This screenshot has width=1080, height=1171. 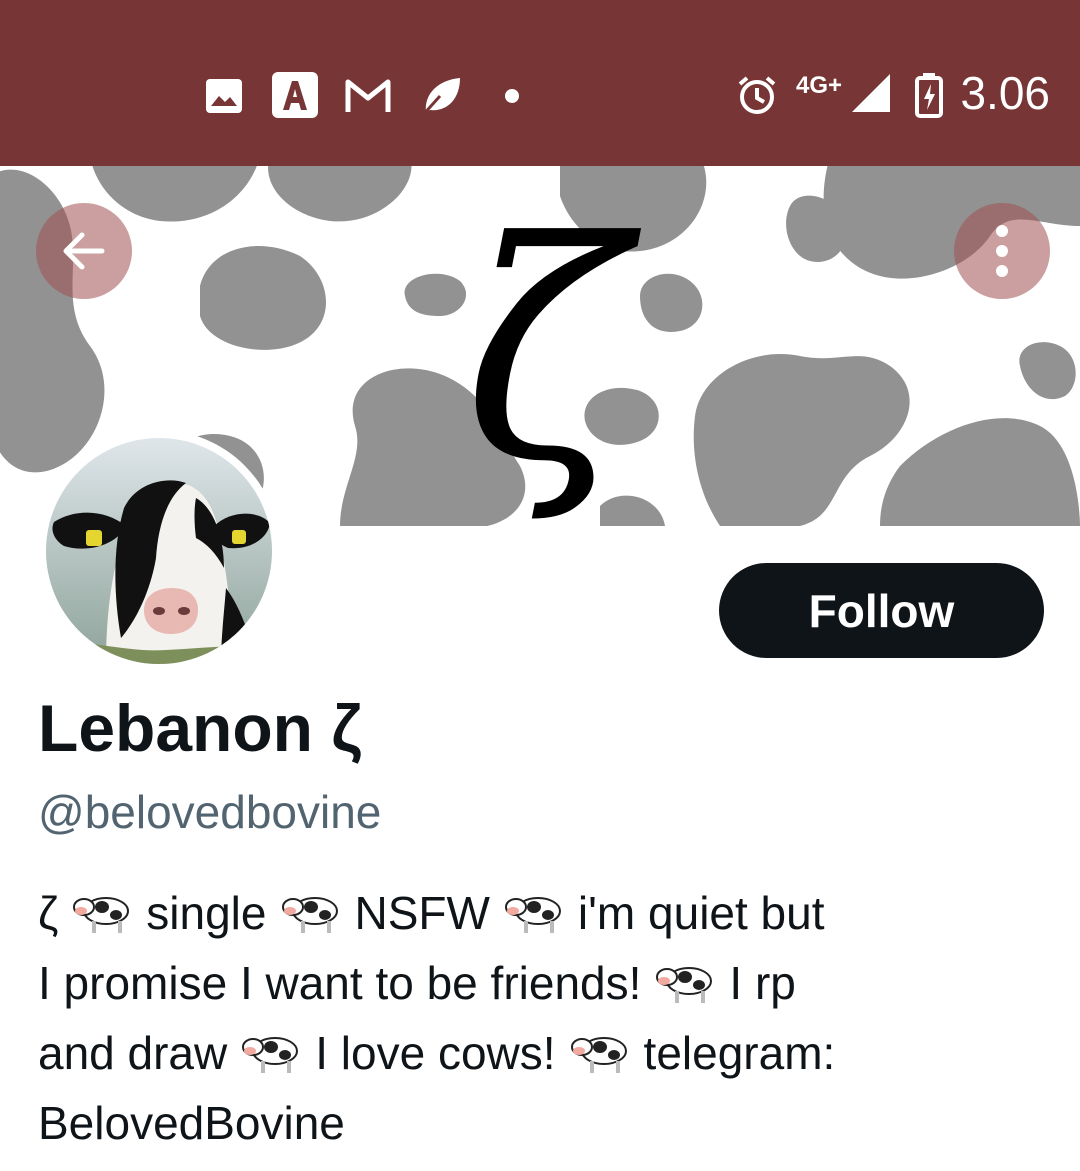 I want to click on bio-text: ζ, so click(x=48, y=913).